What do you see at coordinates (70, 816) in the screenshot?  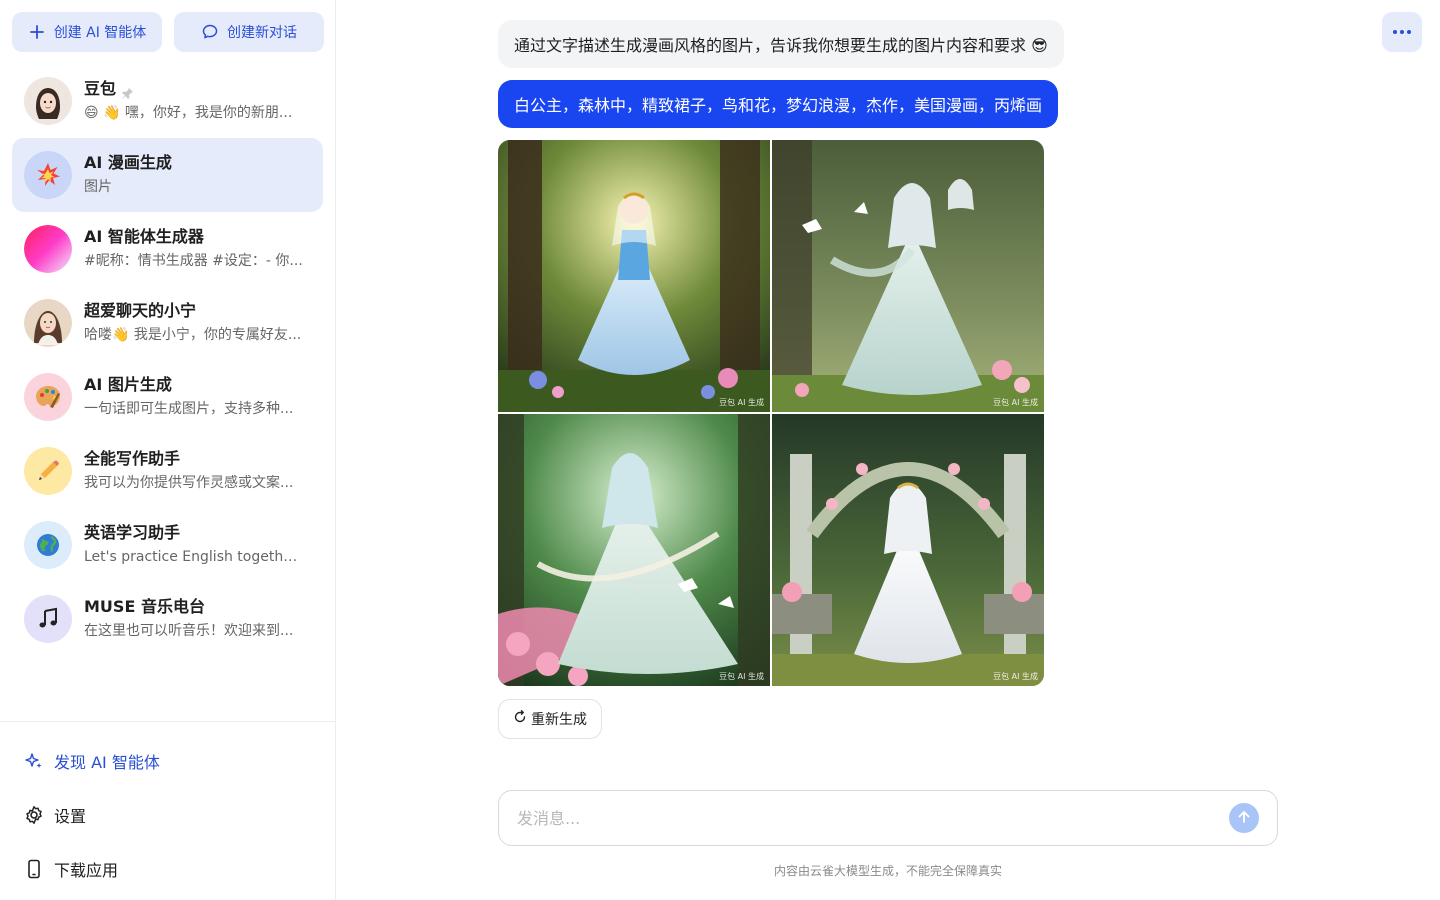 I see `settings-label: 设置` at bounding box center [70, 816].